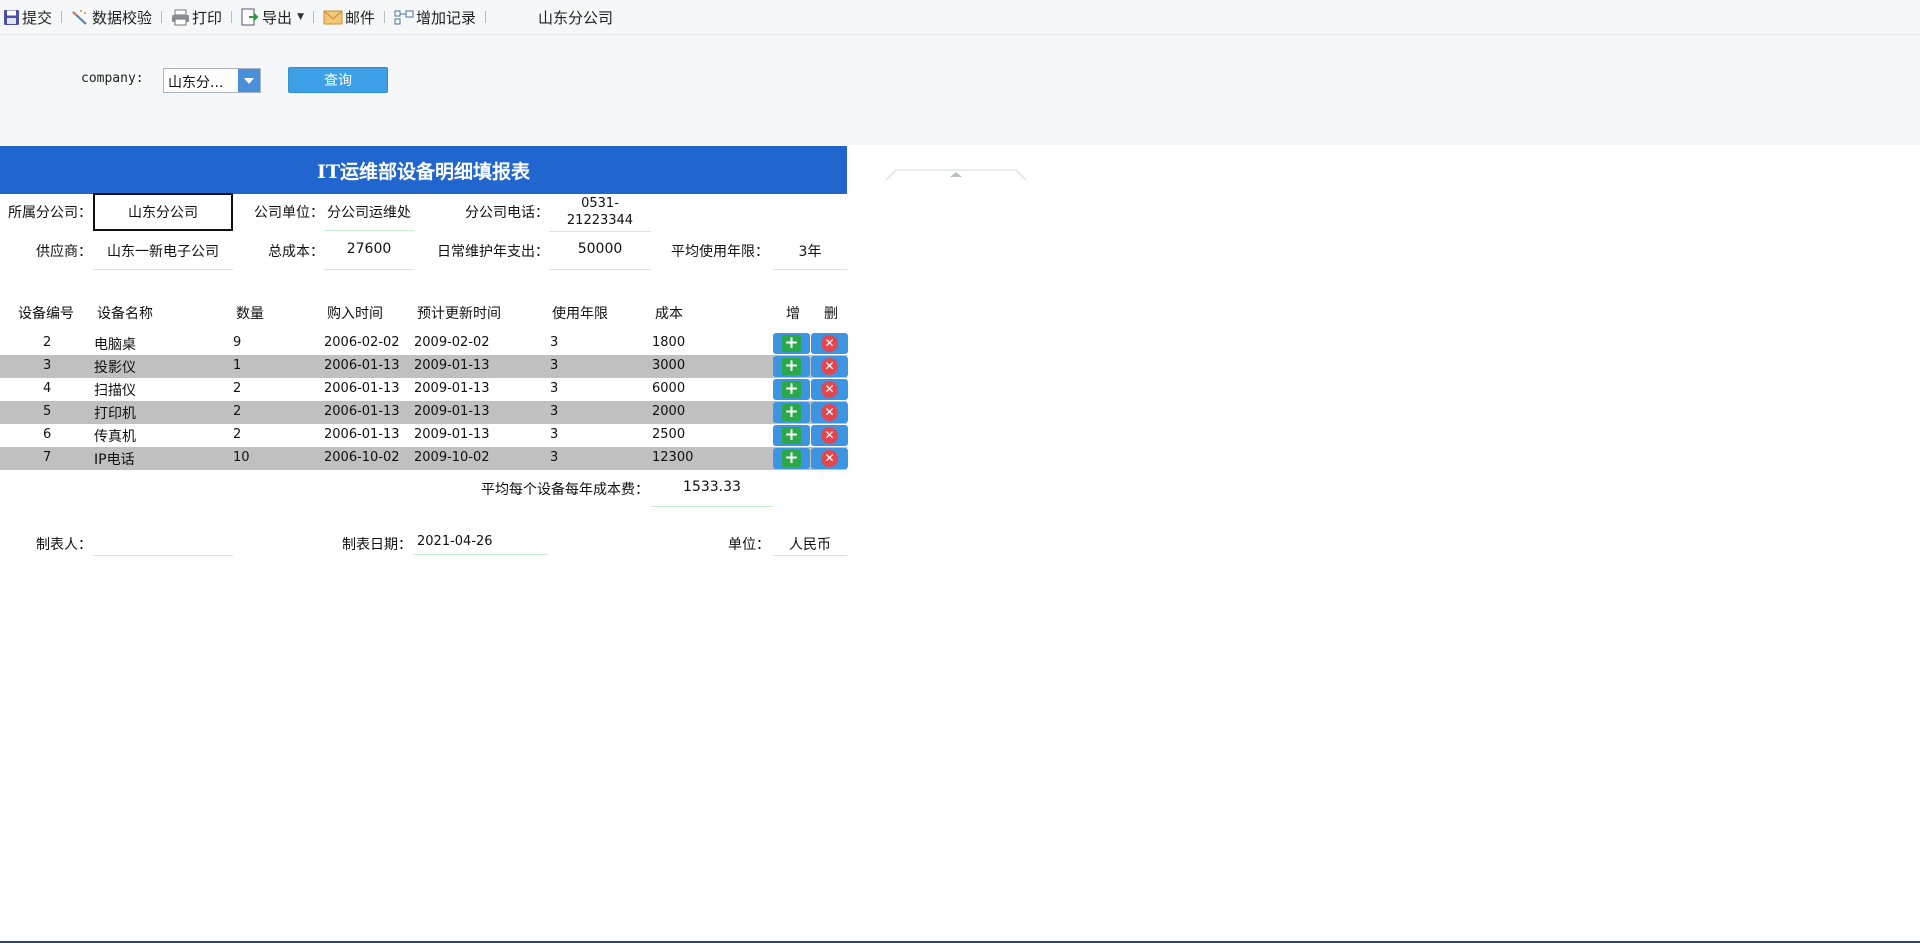 This screenshot has height=943, width=1920. What do you see at coordinates (712, 493) in the screenshot?
I see `avg-cost-field: 1533.33` at bounding box center [712, 493].